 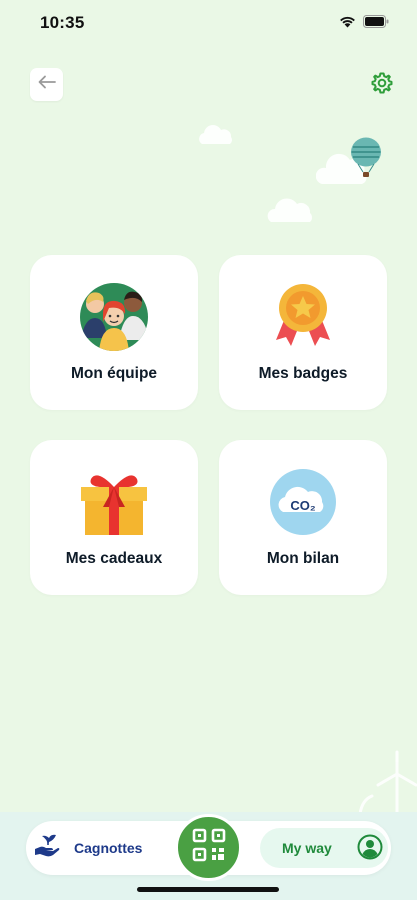 I want to click on gear-icon, so click(x=382, y=85).